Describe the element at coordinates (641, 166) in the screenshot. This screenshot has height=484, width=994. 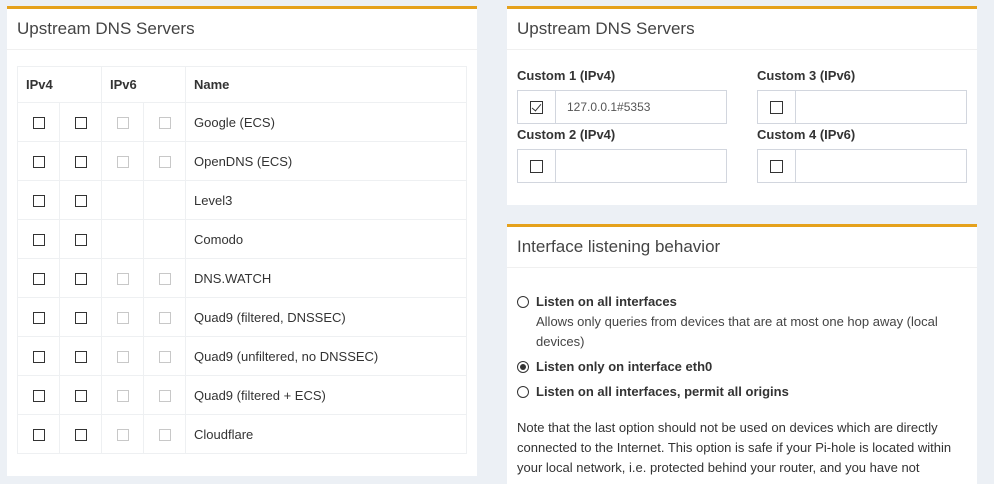
I see `custom2-input` at that location.